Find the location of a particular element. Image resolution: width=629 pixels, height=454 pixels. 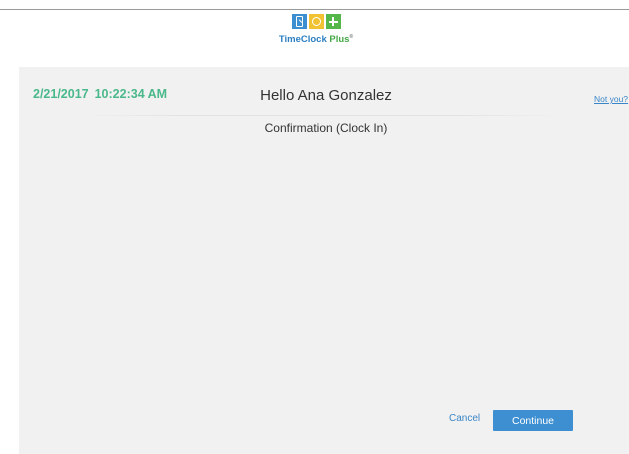

timeclock-plus-logo: TimeClock Plus® is located at coordinates (316, 32).